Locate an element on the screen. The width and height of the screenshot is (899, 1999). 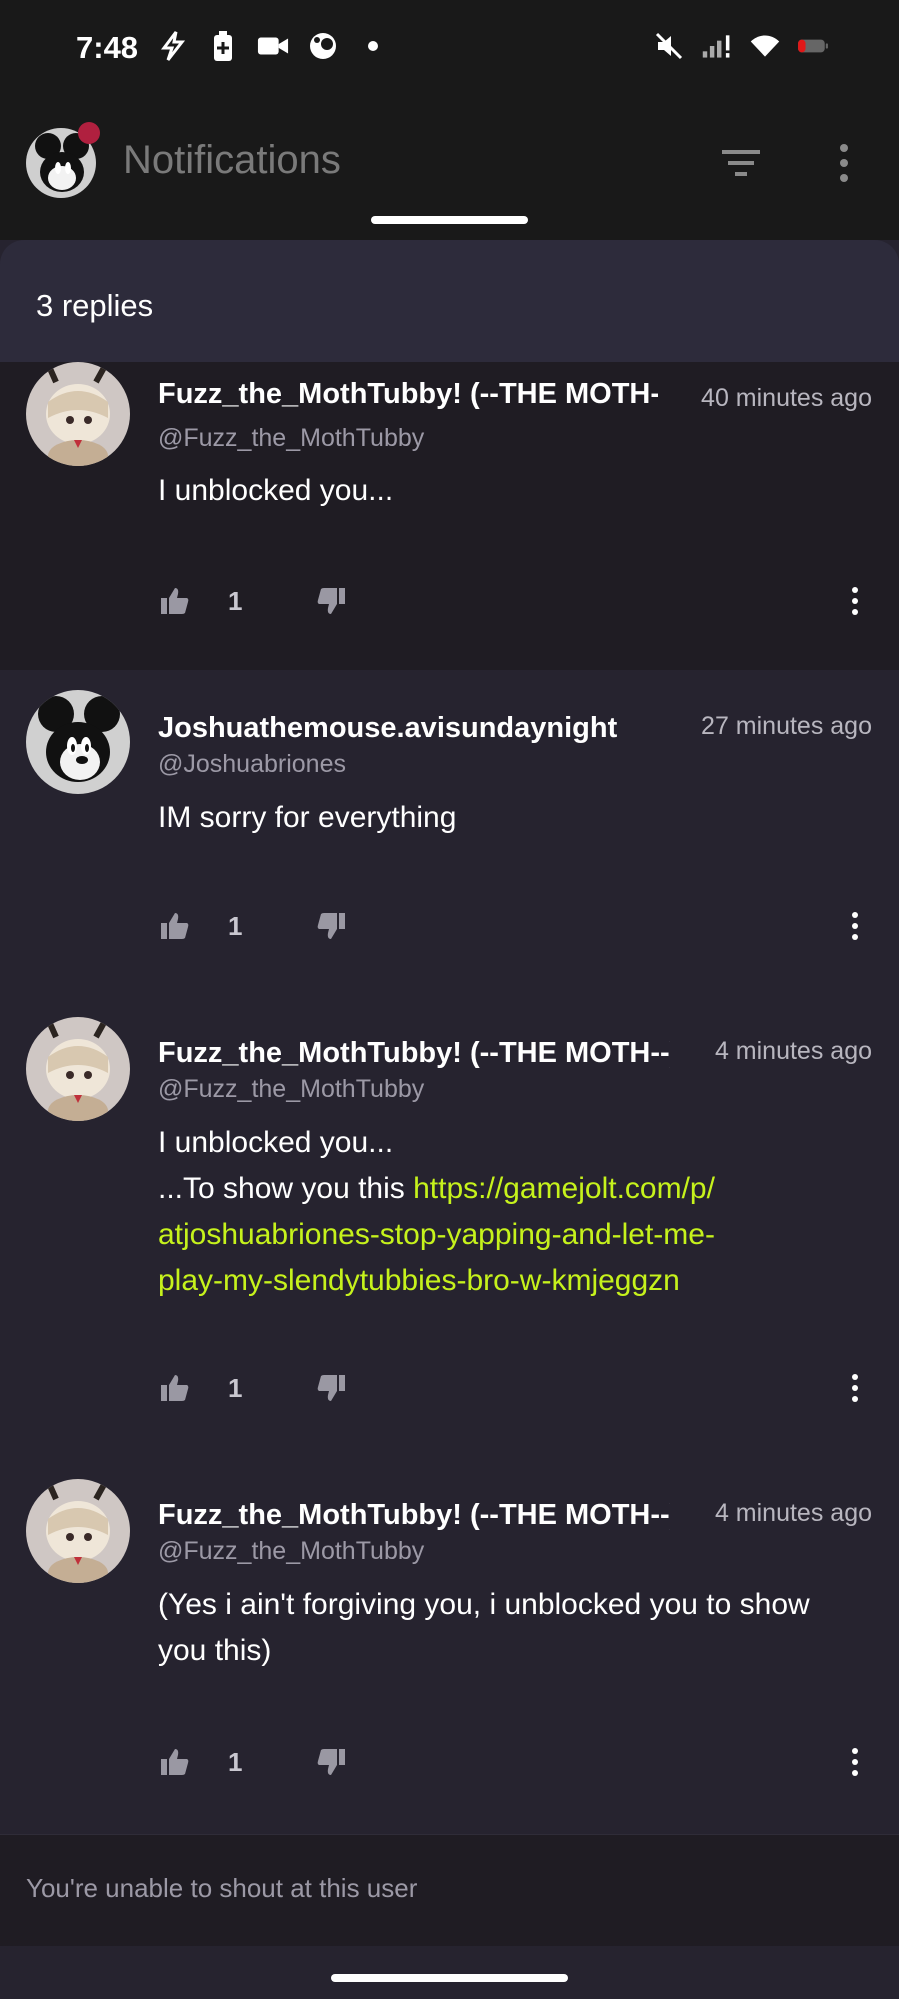
system-nav-bar is located at coordinates (449, 1972).